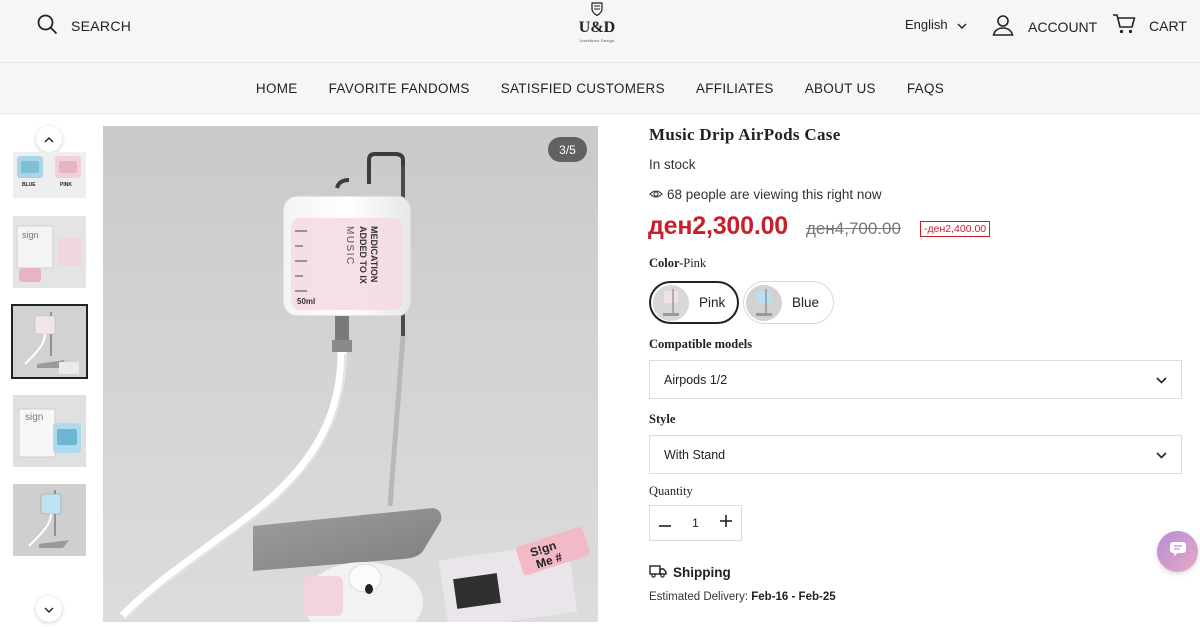 This screenshot has height=627, width=1200. Describe the element at coordinates (567, 149) in the screenshot. I see `image-counter-badge: 3/5` at that location.